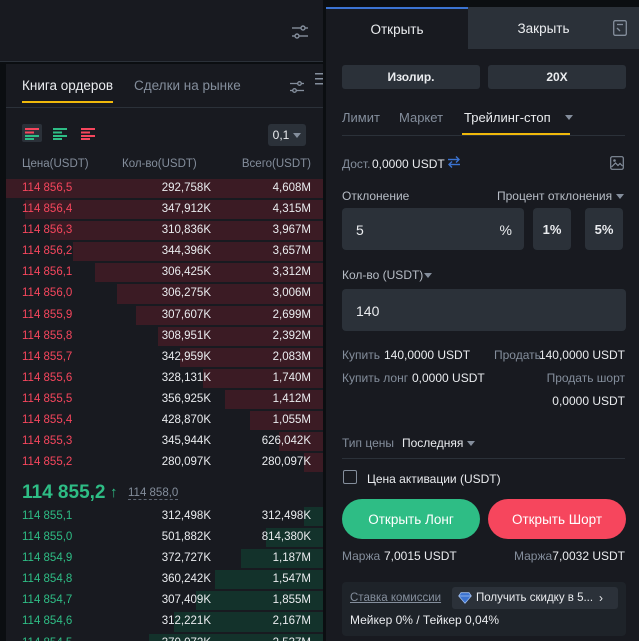 Image resolution: width=639 pixels, height=641 pixels. Describe the element at coordinates (186, 639) in the screenshot. I see `bid-qty: 370,072K` at that location.